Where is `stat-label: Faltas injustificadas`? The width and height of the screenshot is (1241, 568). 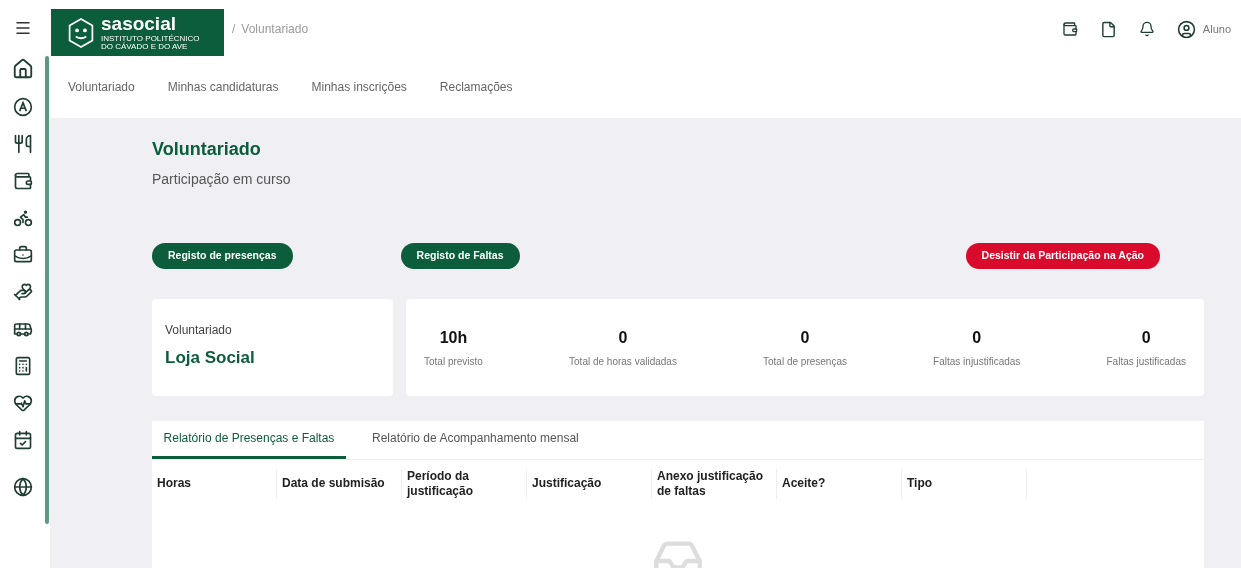
stat-label: Faltas injustificadas is located at coordinates (977, 362).